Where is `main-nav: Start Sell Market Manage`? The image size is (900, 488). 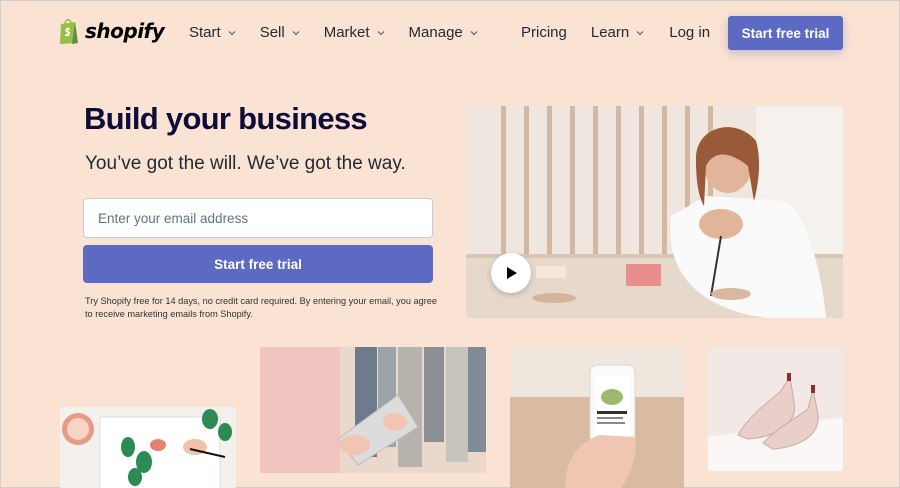 main-nav: Start Sell Market Manage is located at coordinates (345, 32).